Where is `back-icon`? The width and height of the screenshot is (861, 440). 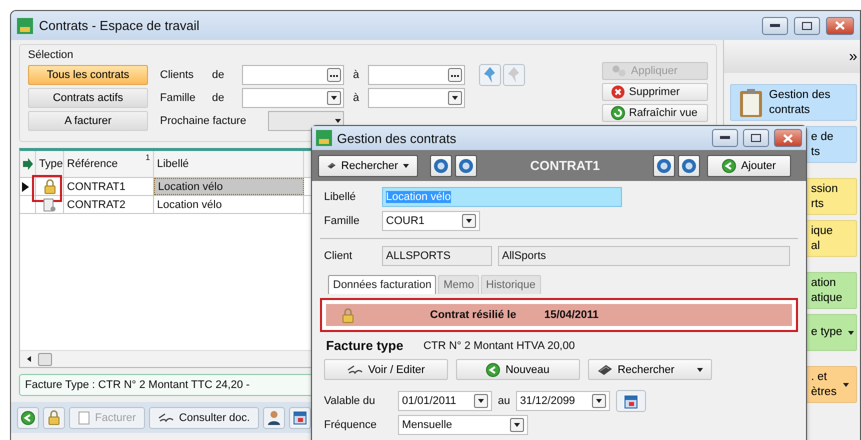
back-icon is located at coordinates (28, 417).